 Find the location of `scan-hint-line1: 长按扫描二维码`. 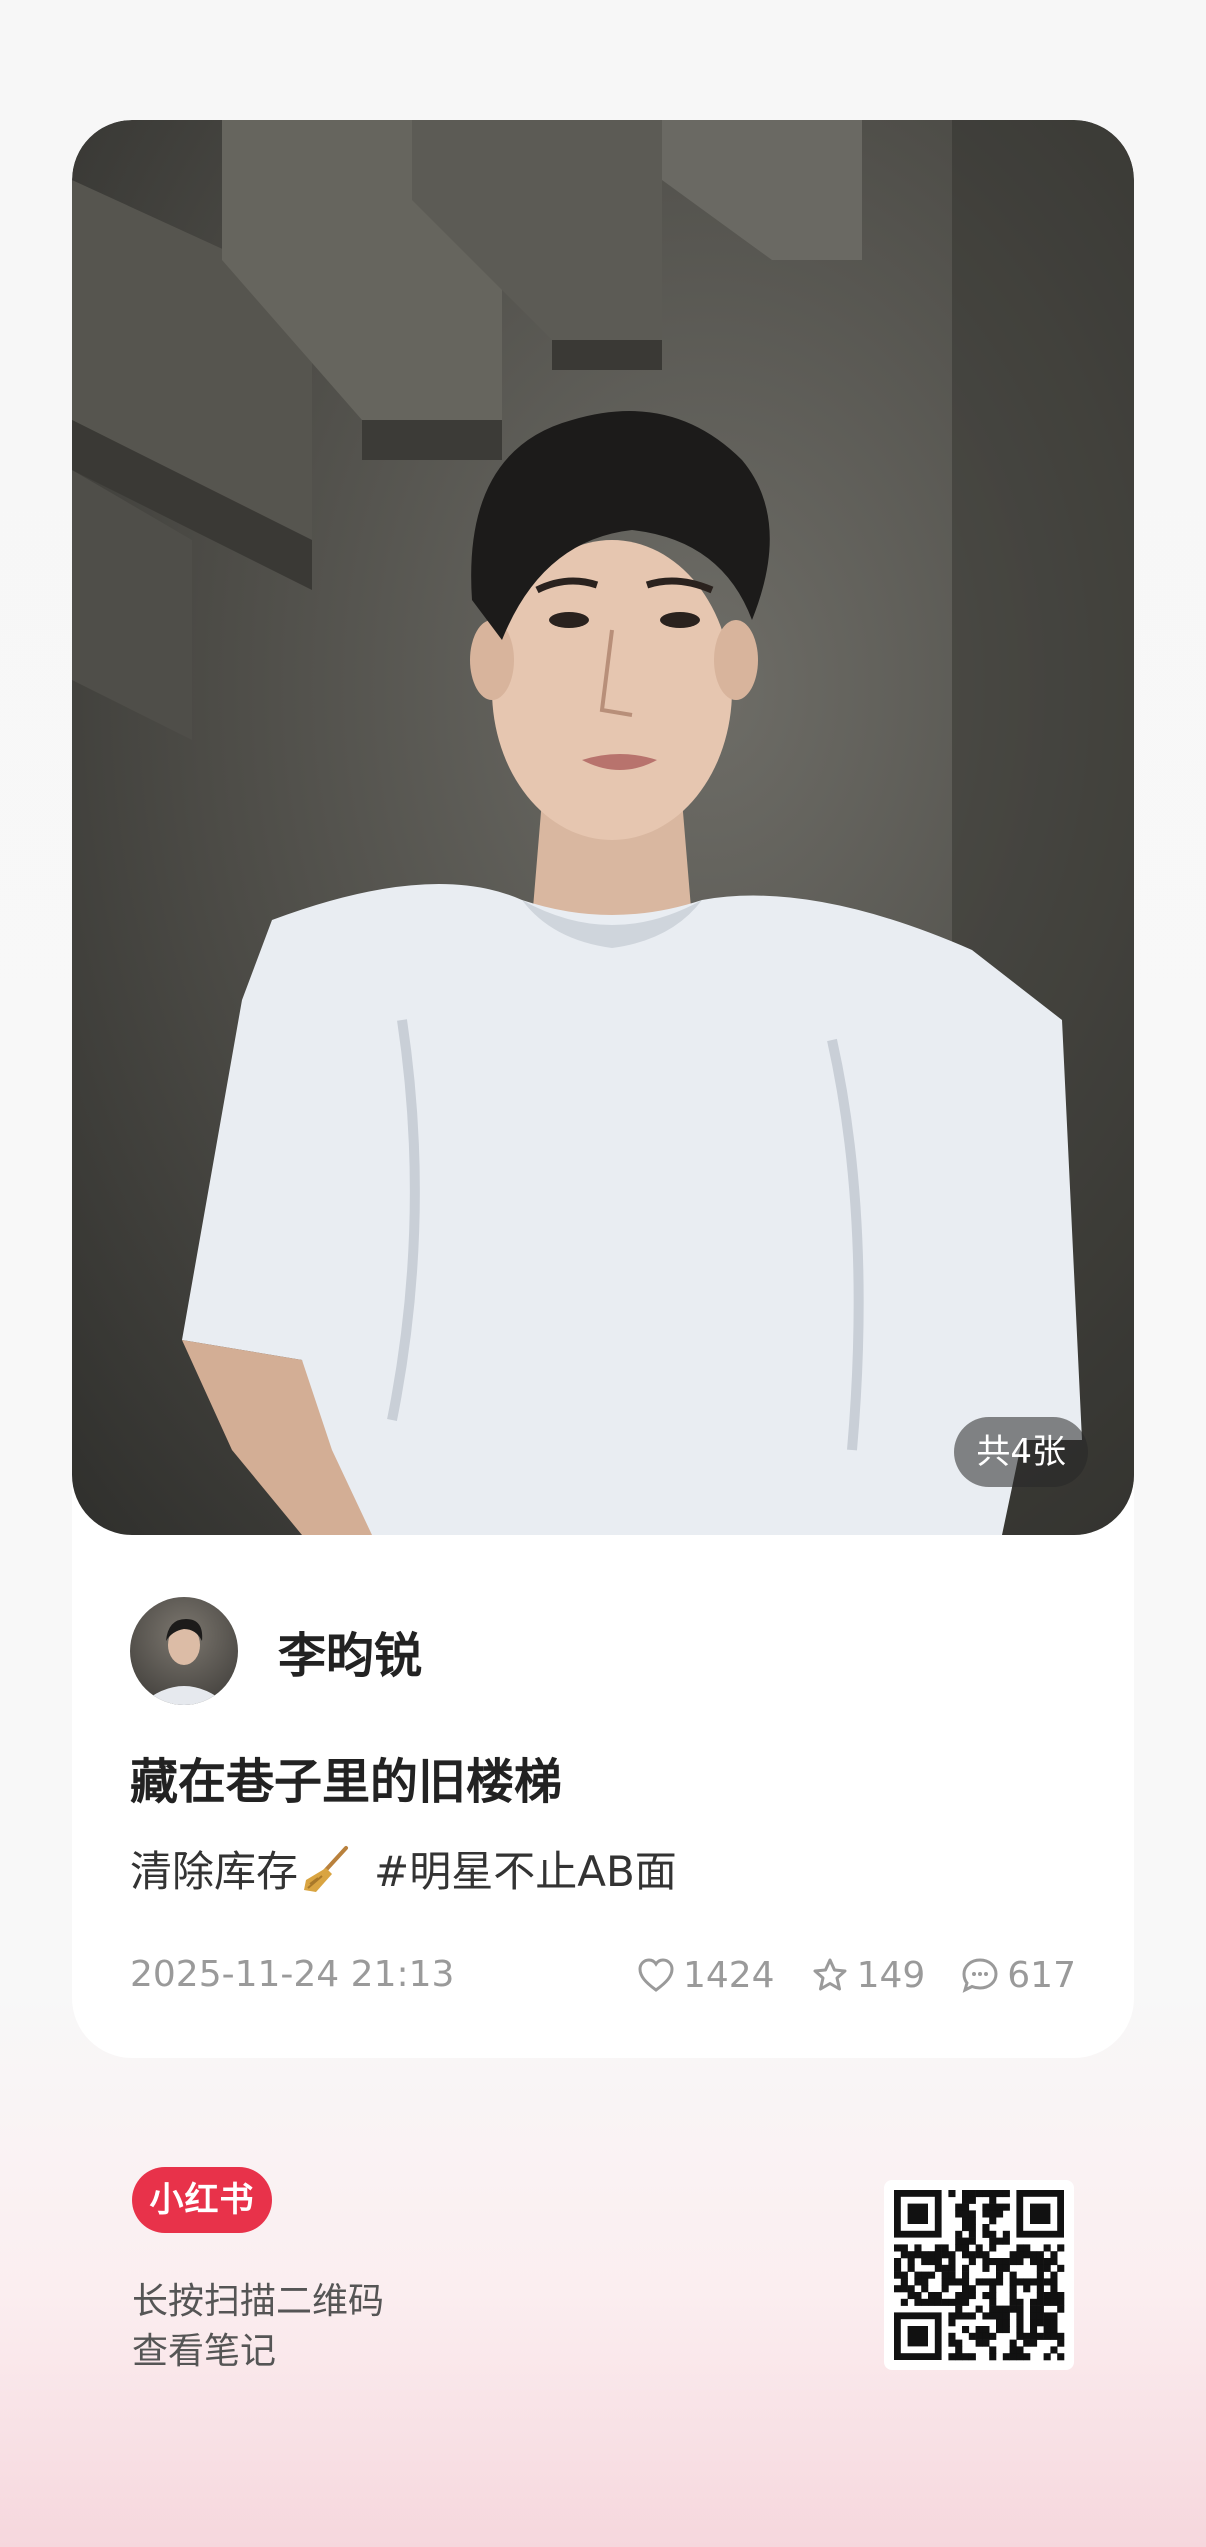

scan-hint-line1: 长按扫描二维码 is located at coordinates (258, 2301).